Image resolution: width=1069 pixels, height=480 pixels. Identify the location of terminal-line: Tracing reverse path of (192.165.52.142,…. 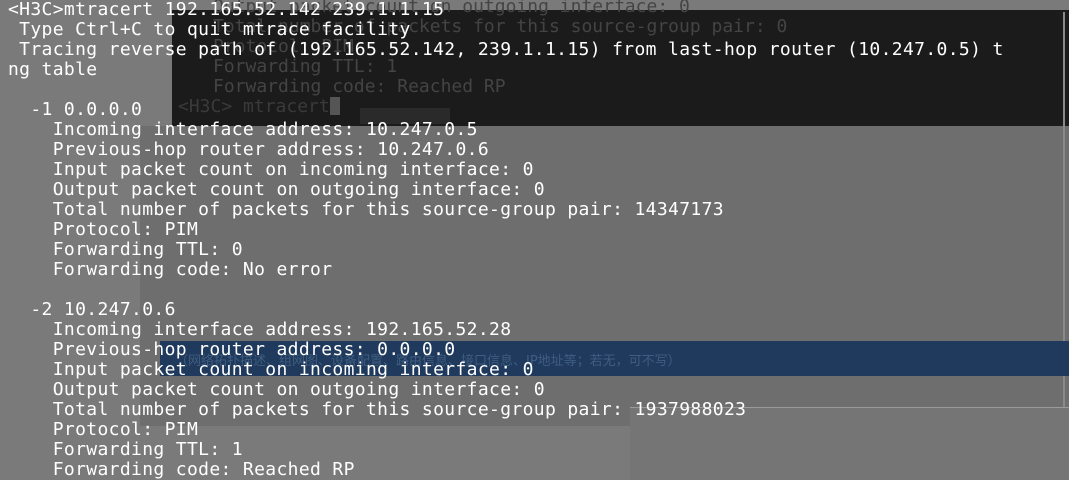
(506, 49).